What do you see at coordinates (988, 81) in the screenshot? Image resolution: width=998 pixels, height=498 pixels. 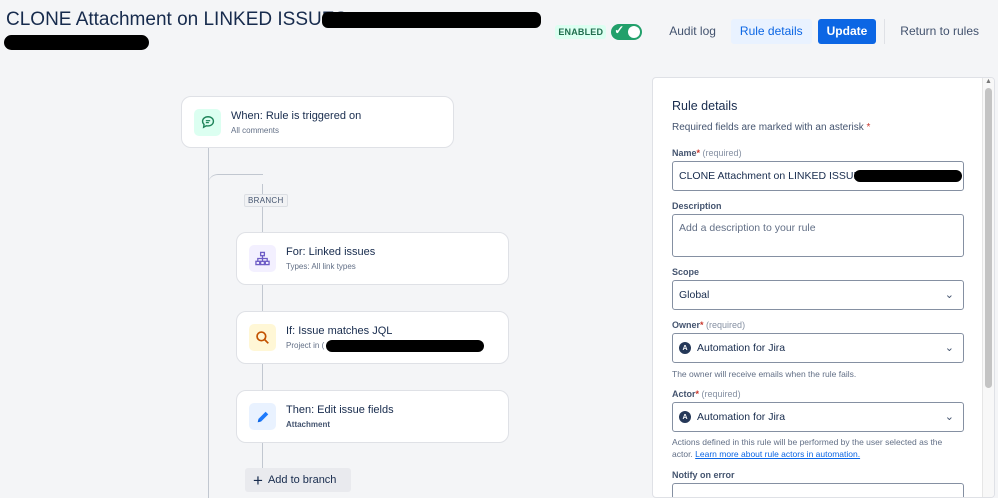 I see `scroll-up-icon: ▲` at bounding box center [988, 81].